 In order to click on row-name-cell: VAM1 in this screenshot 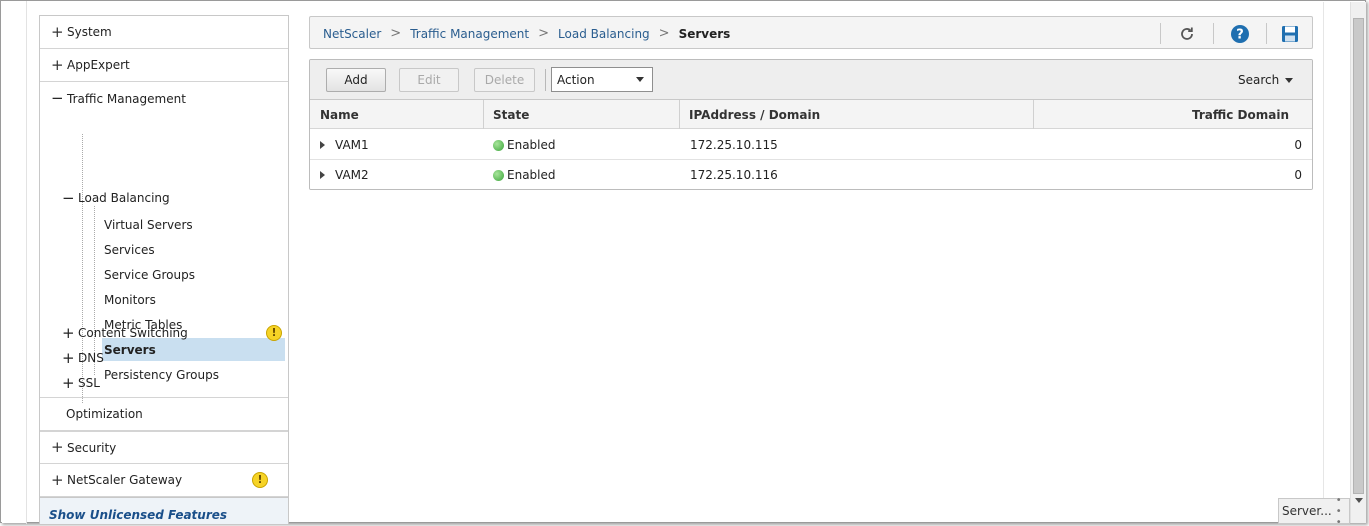, I will do `click(344, 145)`.